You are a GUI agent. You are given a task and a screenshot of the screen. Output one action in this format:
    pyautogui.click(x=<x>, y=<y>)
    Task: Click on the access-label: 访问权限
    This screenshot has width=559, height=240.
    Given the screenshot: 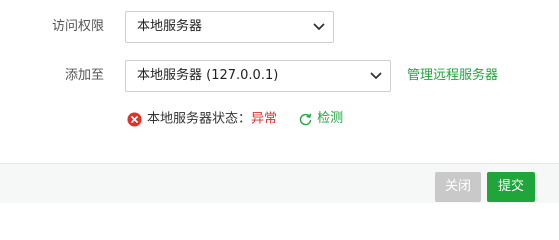 What is the action you would take?
    pyautogui.click(x=78, y=26)
    